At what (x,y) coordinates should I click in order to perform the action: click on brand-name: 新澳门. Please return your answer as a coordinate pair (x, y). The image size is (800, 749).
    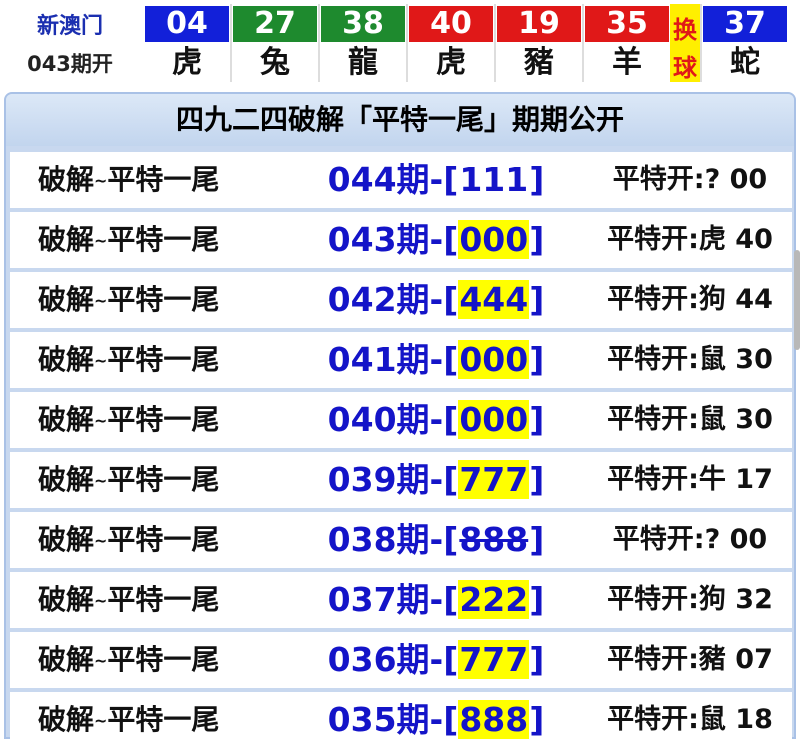
    Looking at the image, I should click on (70, 24).